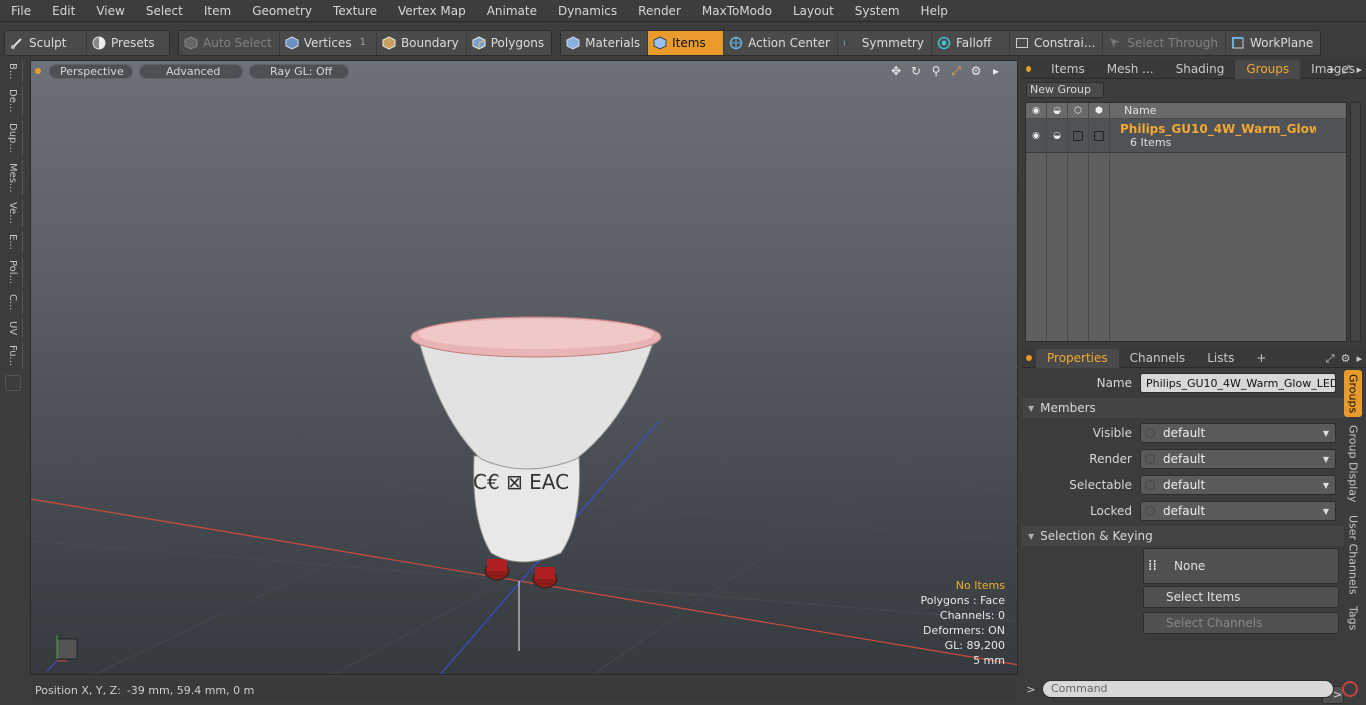  What do you see at coordinates (1359, 69) in the screenshot?
I see `panel-expand-icon: ▸` at bounding box center [1359, 69].